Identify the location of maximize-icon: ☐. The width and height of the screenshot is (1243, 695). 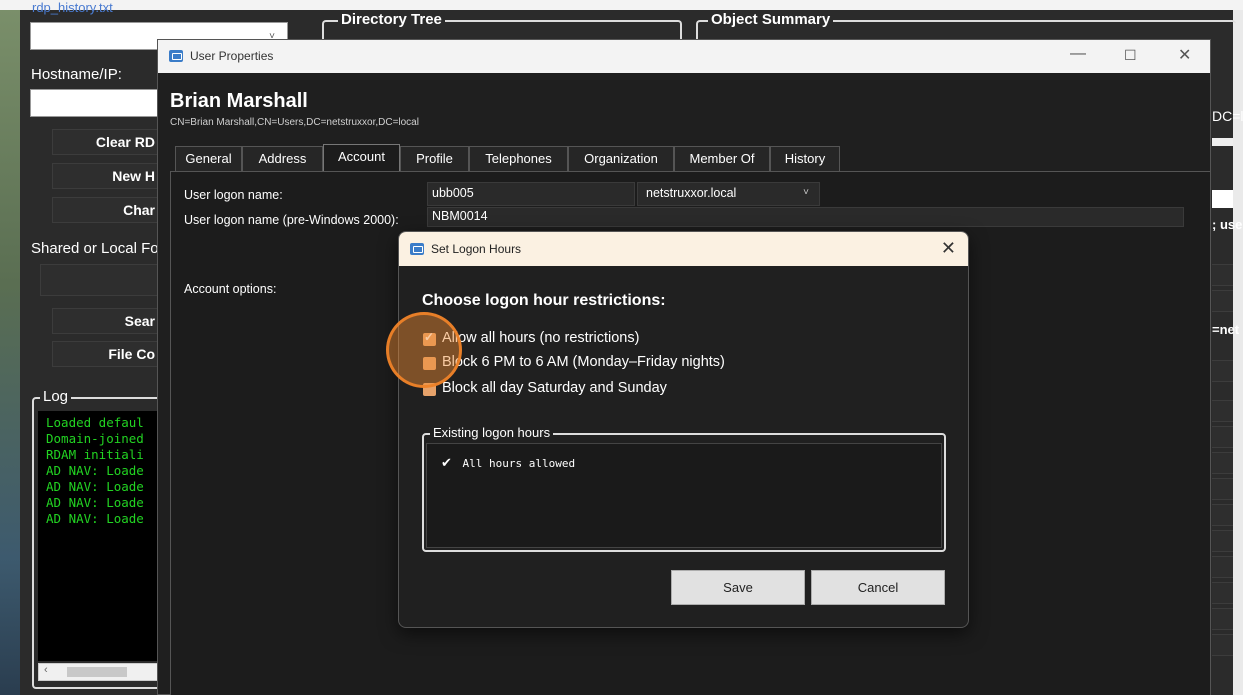
(1130, 55).